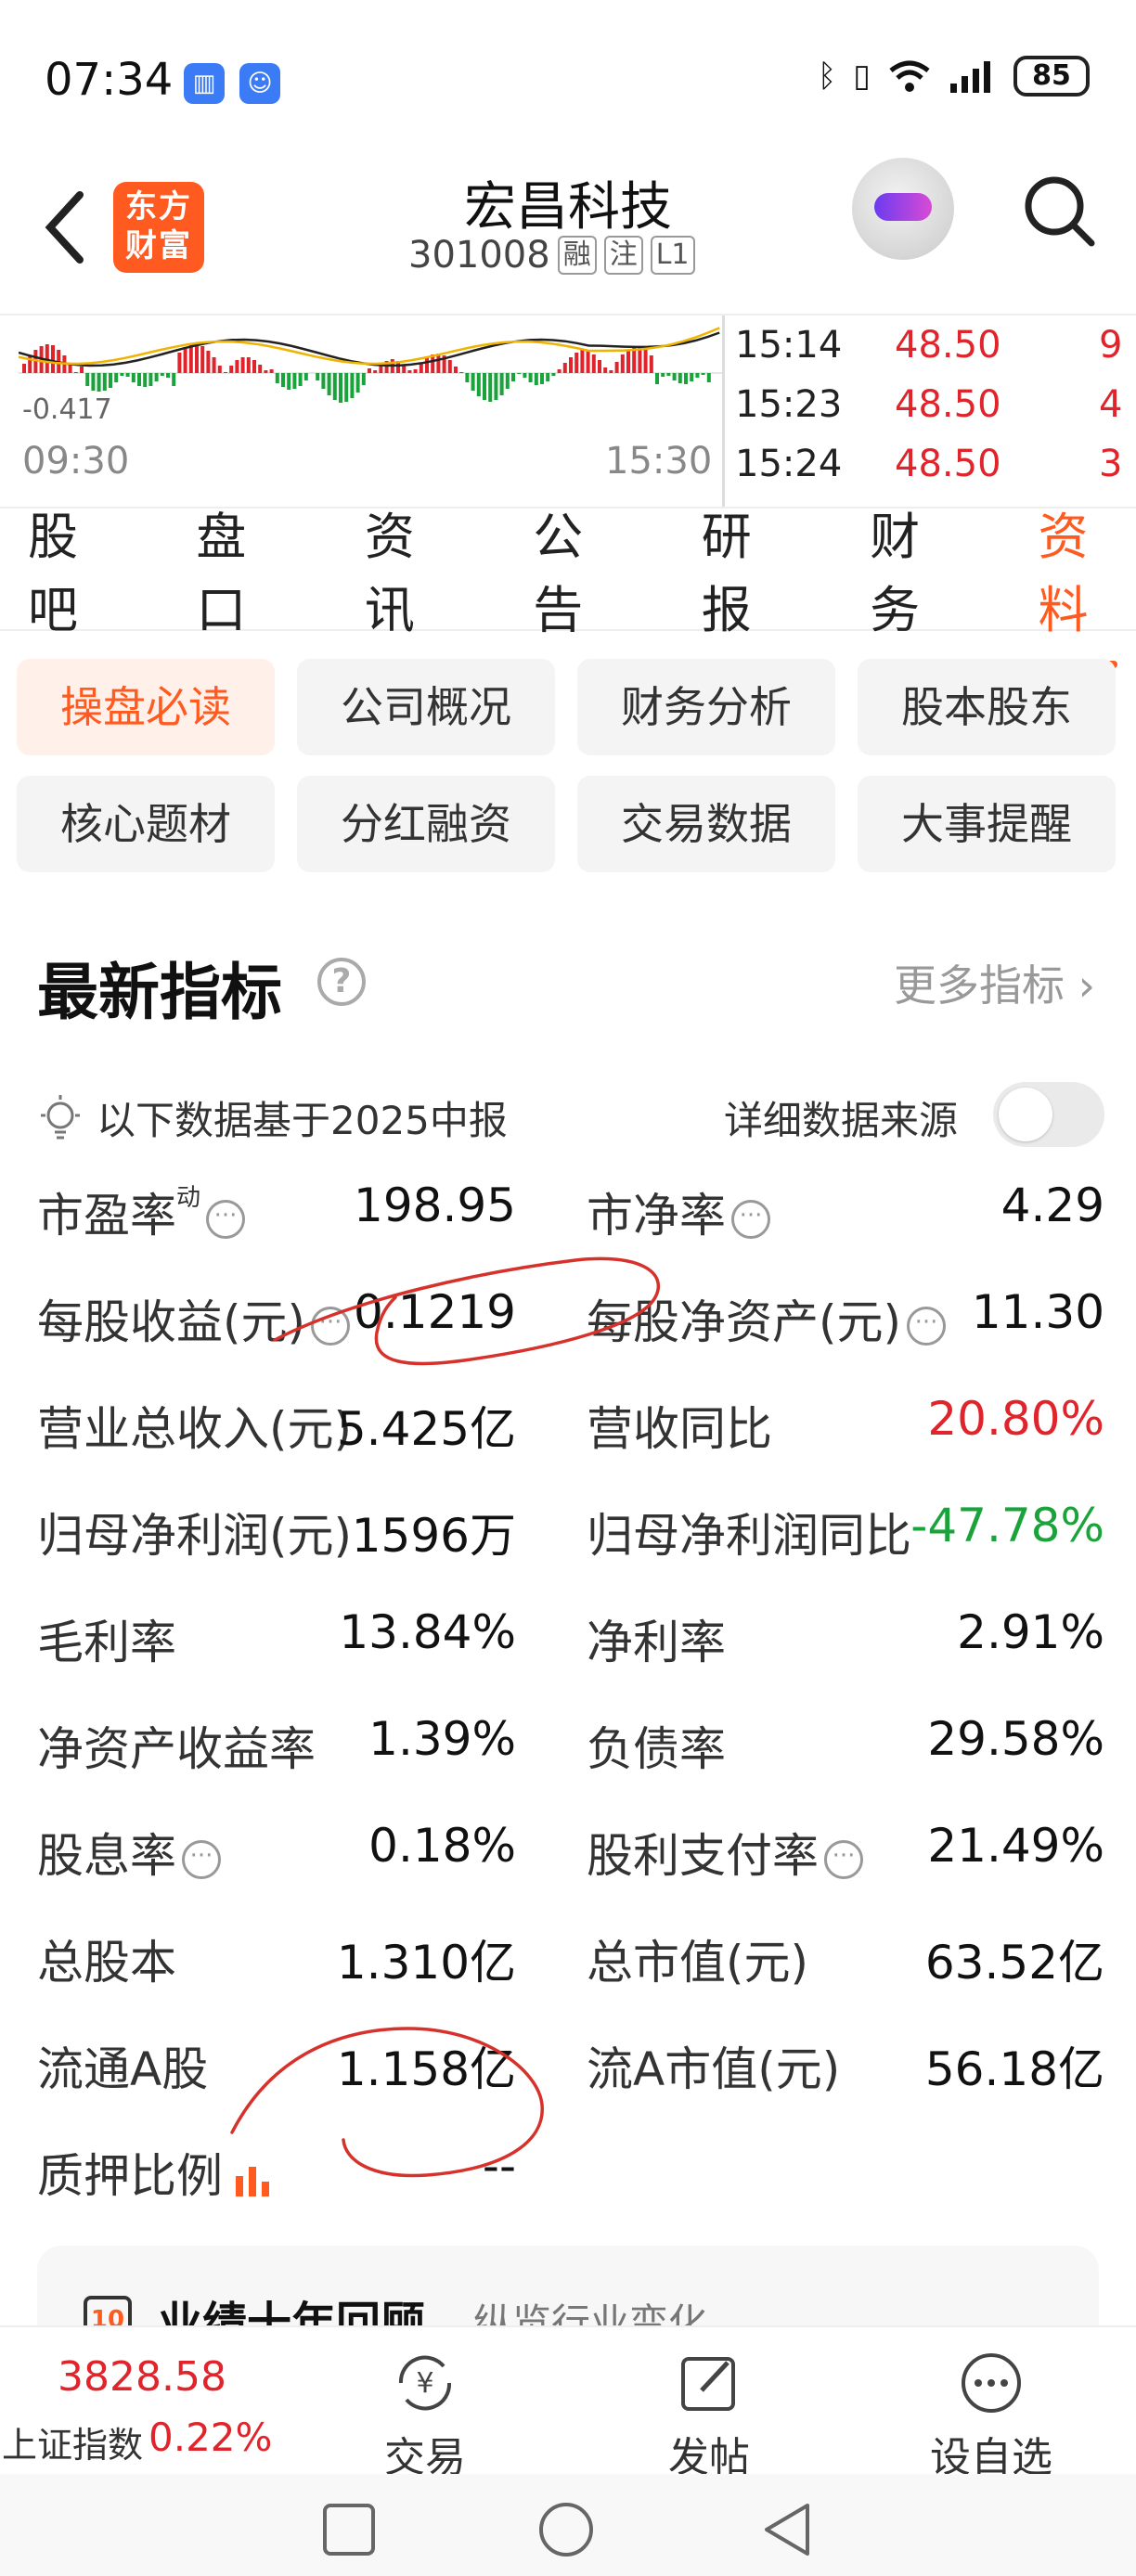  I want to click on section-button-shareholders: 股本股东, so click(987, 707).